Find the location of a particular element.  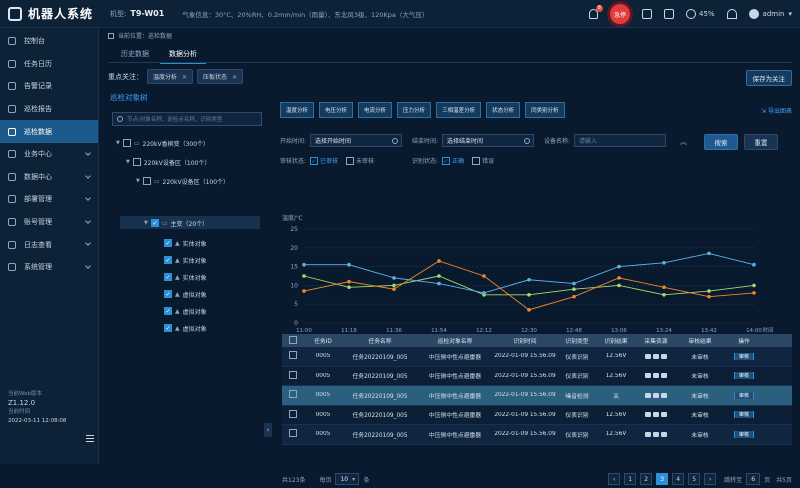

sidebar-item: 巡检数据 is located at coordinates (49, 131).